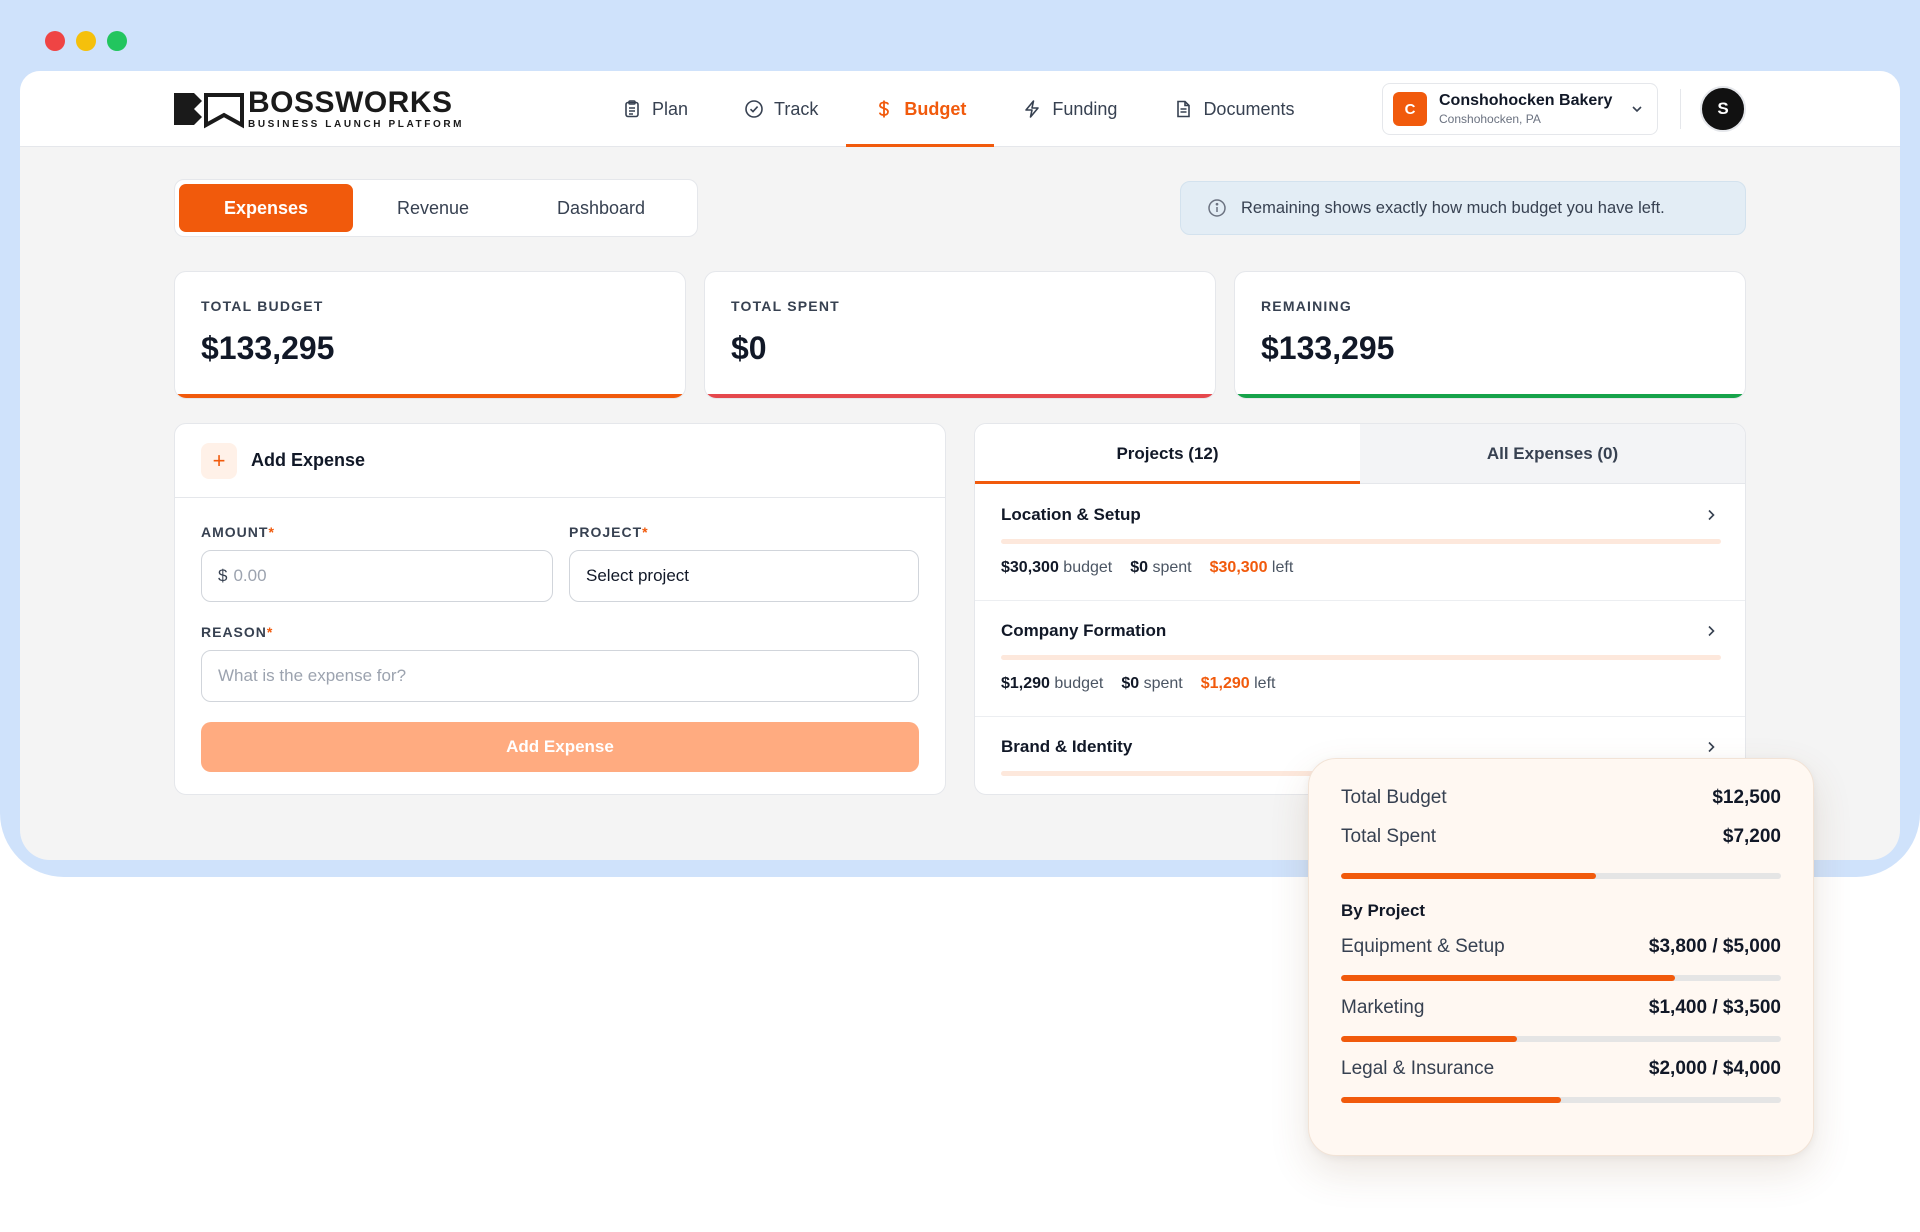 This screenshot has width=1920, height=1232. Describe the element at coordinates (1490, 335) in the screenshot. I see `stat-card-remaining: REMAINING $133,295` at that location.